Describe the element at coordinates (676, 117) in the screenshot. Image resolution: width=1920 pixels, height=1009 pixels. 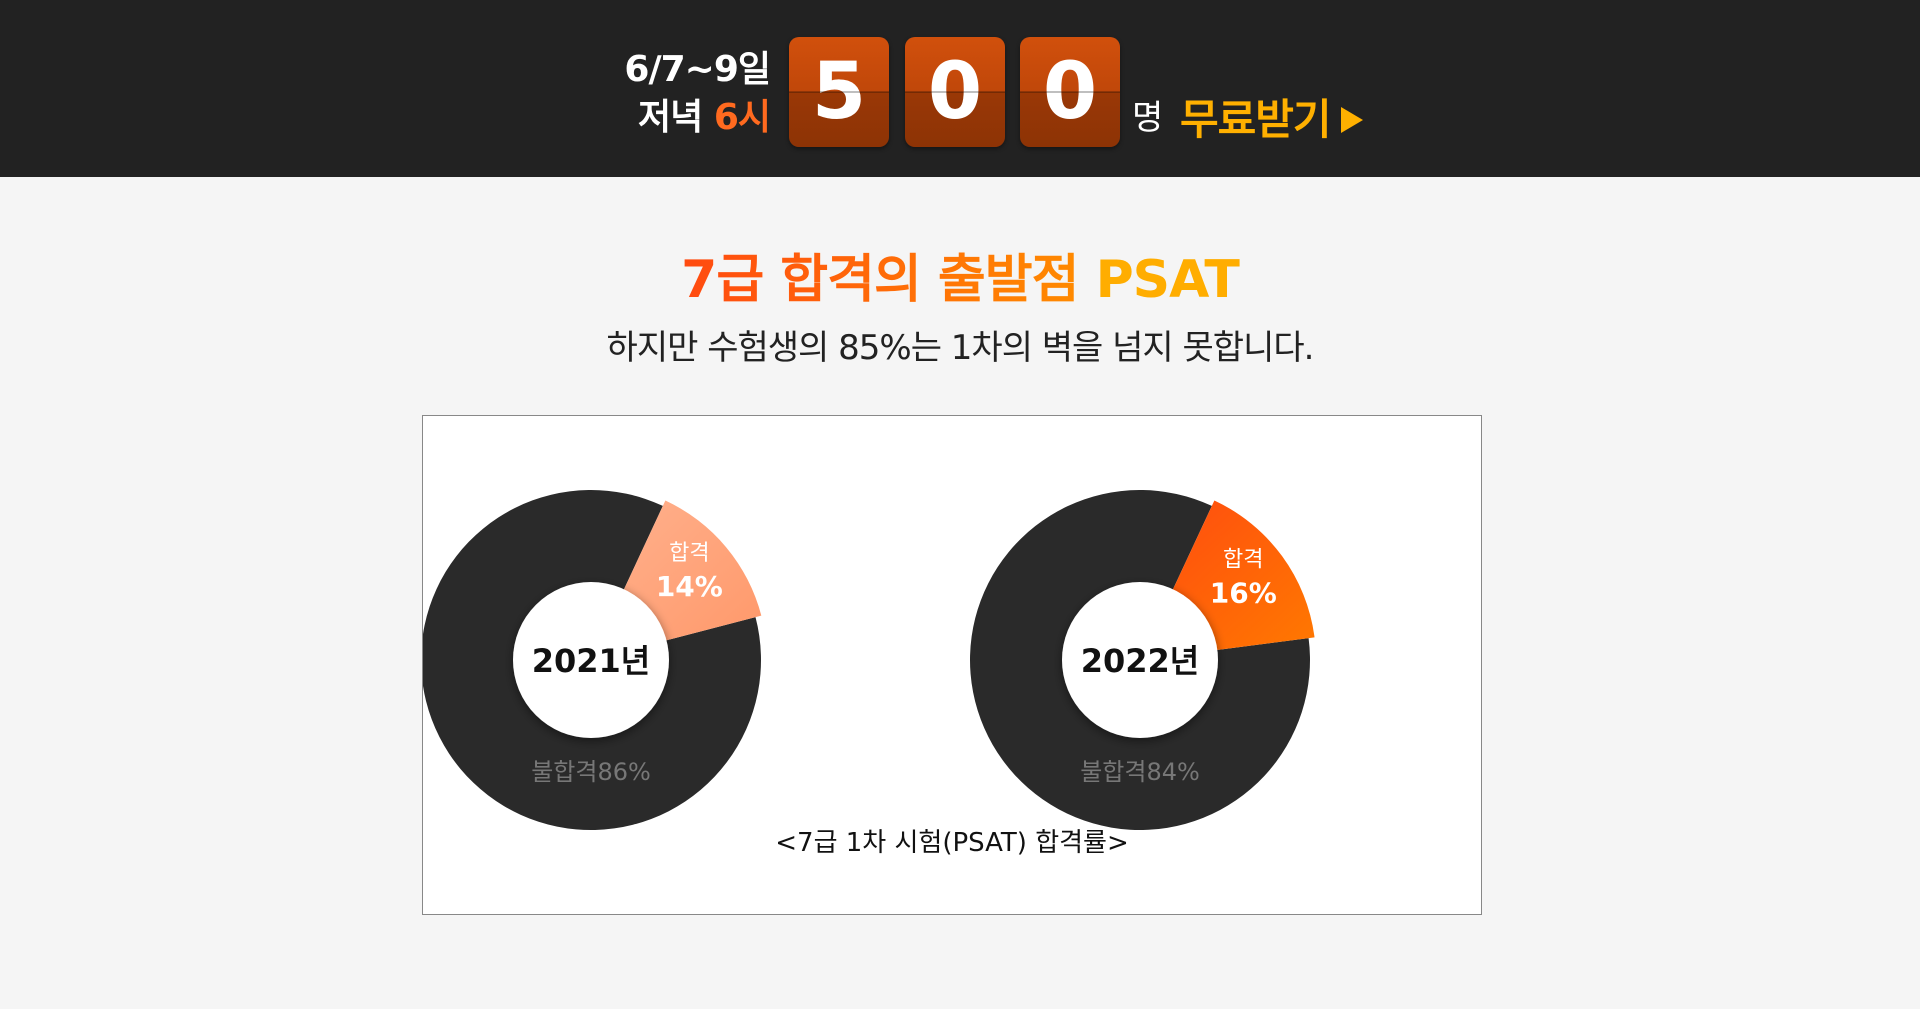
I see `promo-time-prefix: 저녁` at that location.